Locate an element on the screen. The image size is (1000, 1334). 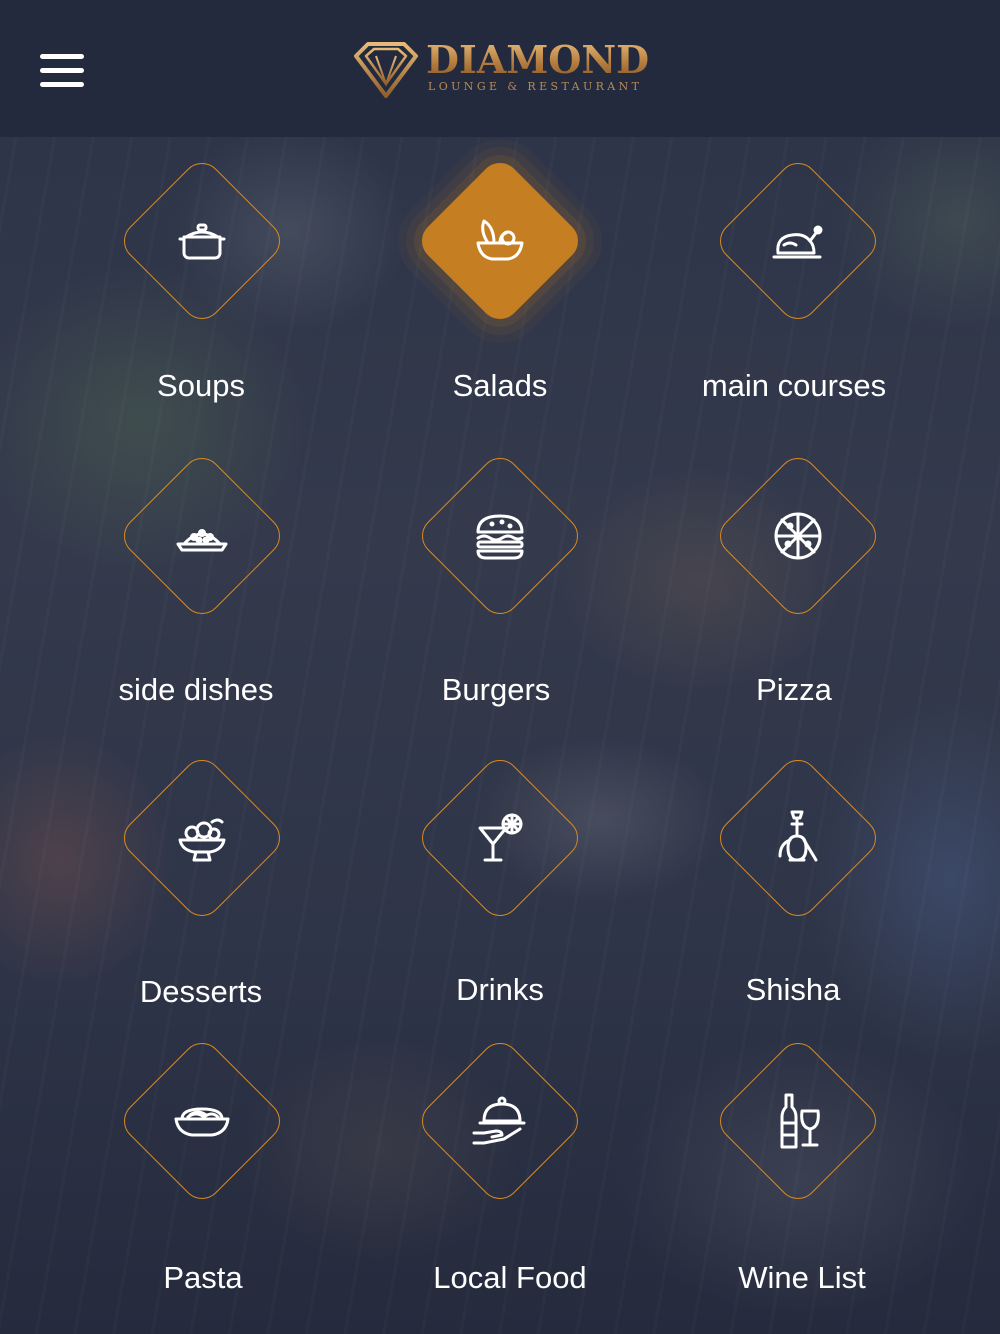
category-main-courses: main courses is located at coordinates (798, 291).